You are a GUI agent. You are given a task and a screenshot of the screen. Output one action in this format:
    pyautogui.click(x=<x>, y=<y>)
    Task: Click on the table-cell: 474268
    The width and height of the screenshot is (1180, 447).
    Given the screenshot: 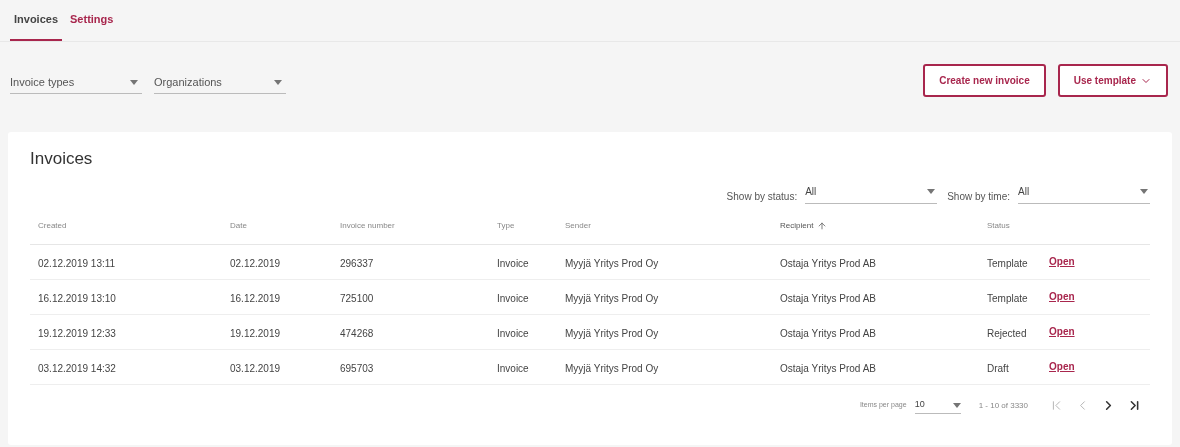 What is the action you would take?
    pyautogui.click(x=357, y=333)
    